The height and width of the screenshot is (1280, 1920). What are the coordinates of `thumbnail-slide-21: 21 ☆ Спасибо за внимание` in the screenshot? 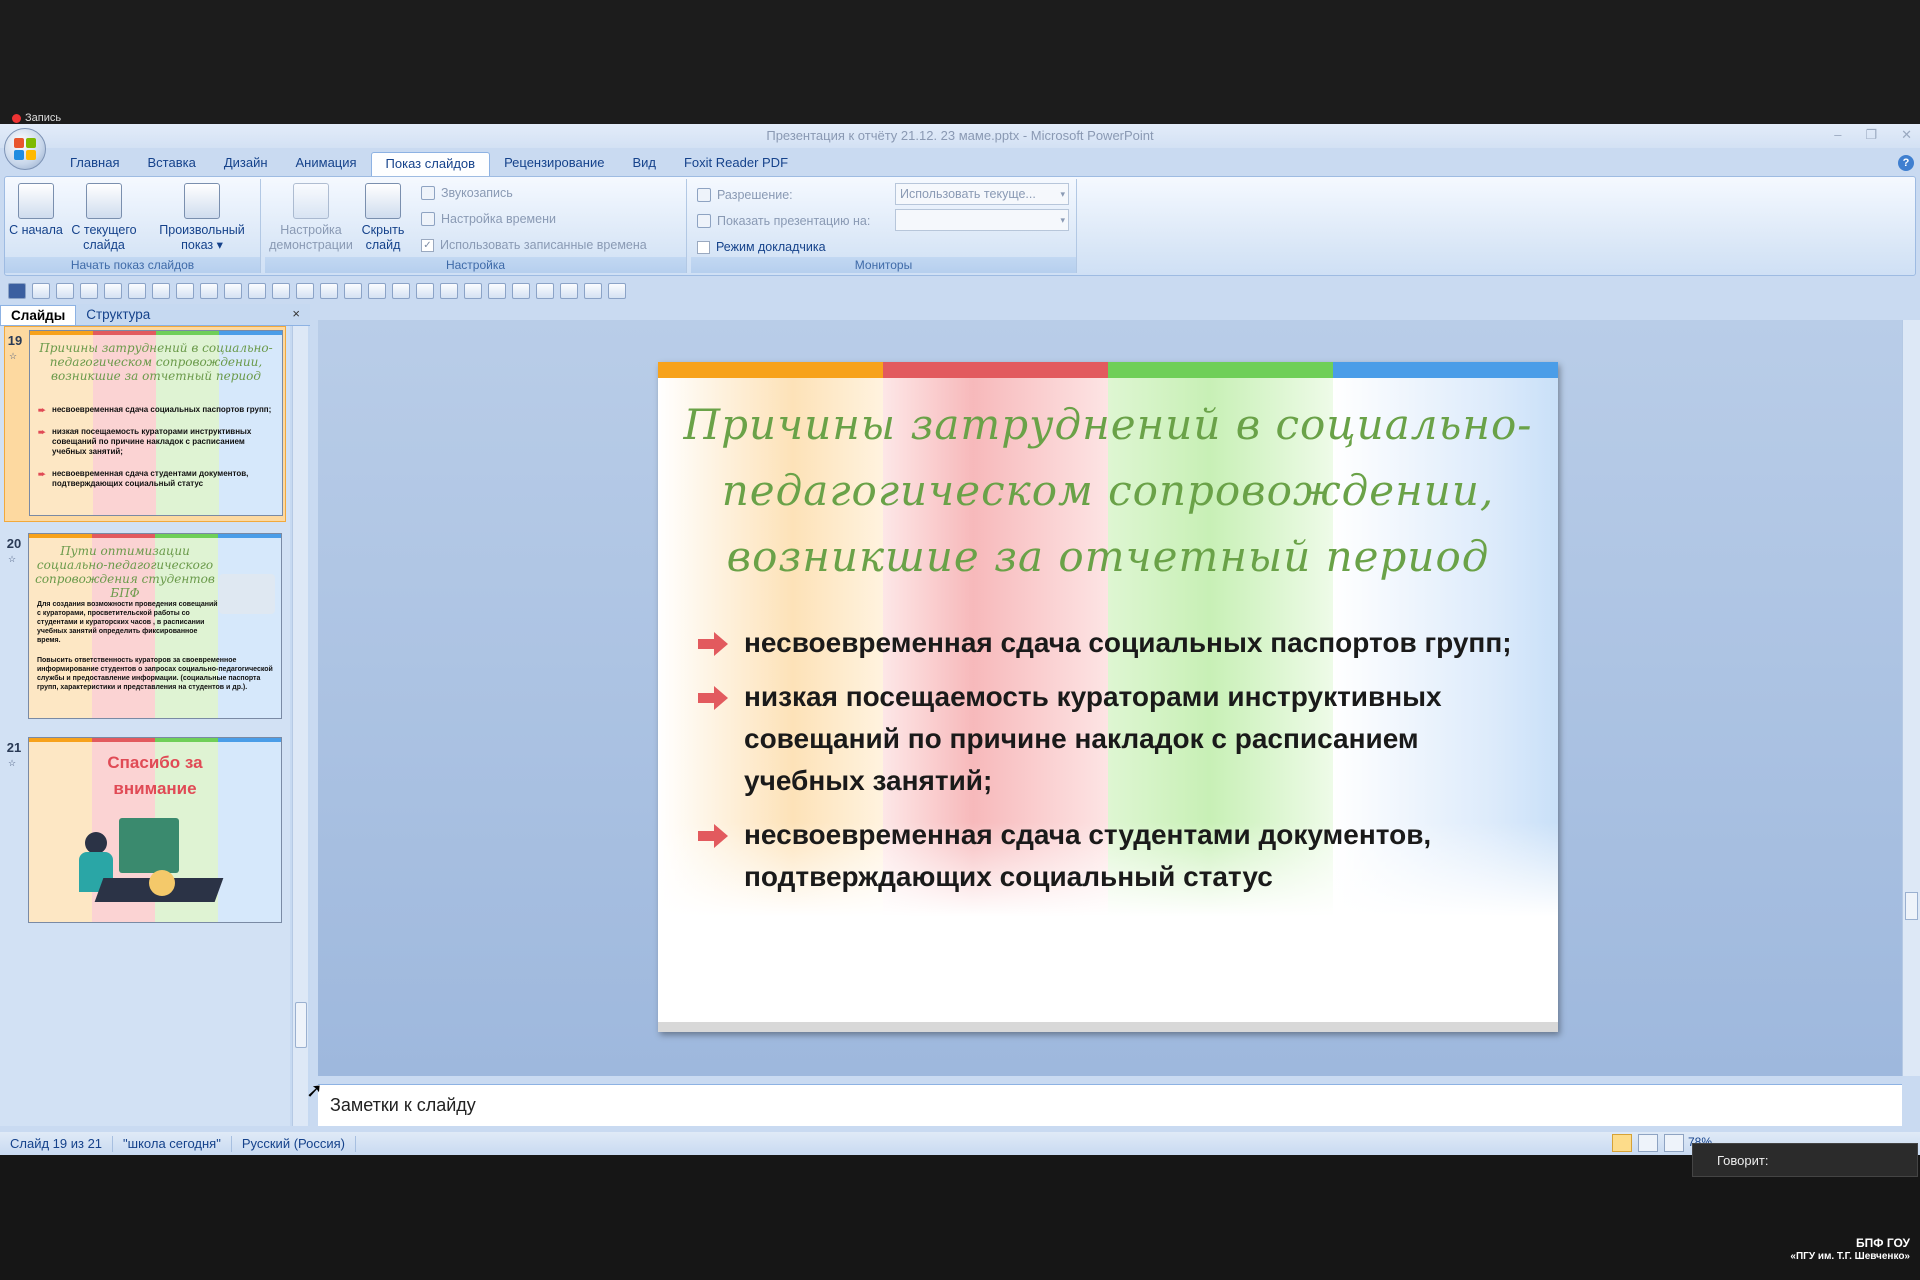 It's located at (145, 832).